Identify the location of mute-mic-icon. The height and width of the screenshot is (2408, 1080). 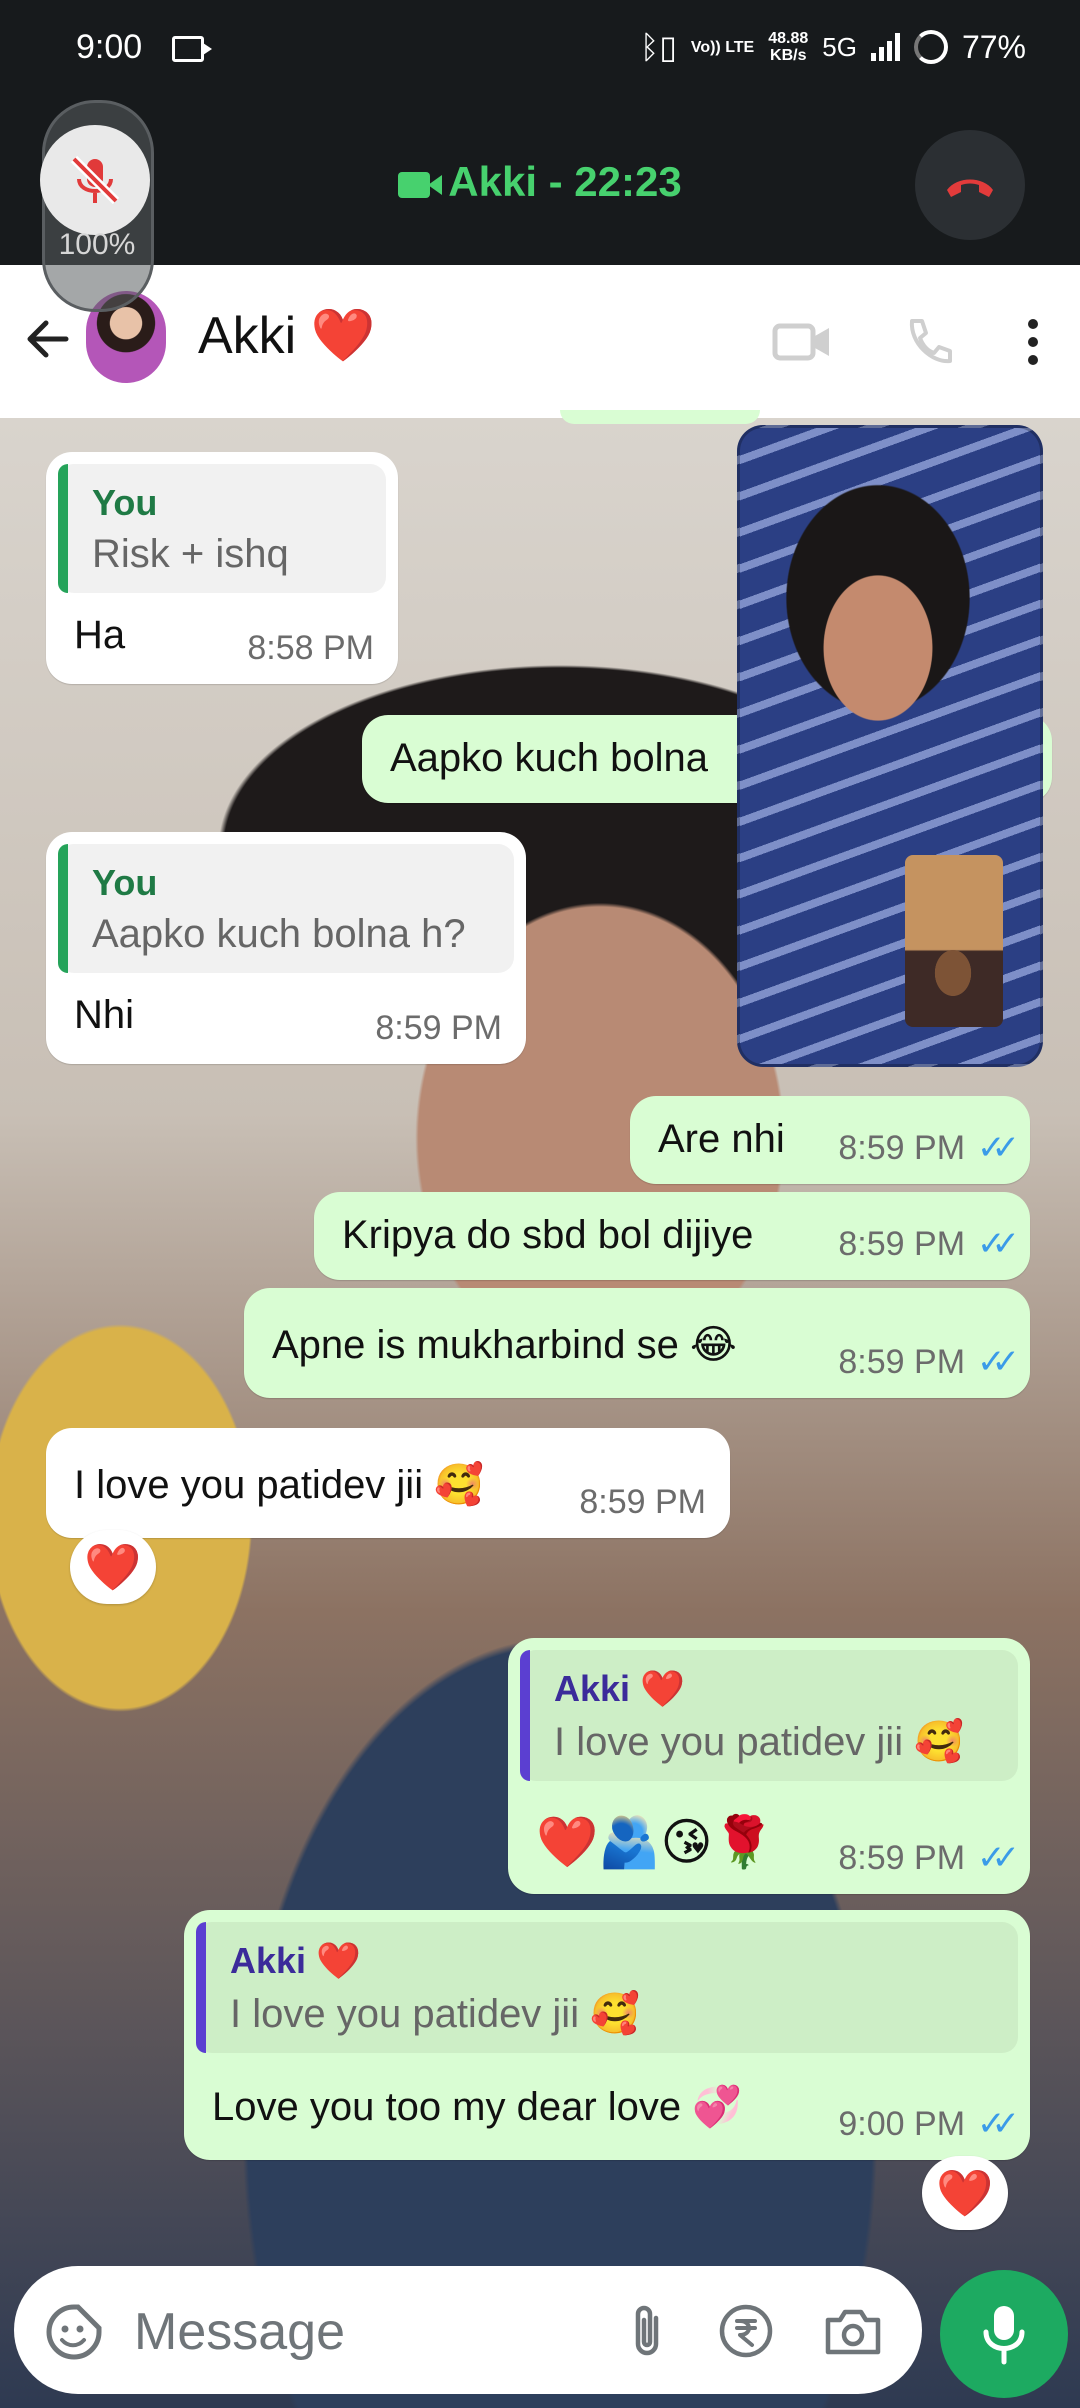
(95, 180).